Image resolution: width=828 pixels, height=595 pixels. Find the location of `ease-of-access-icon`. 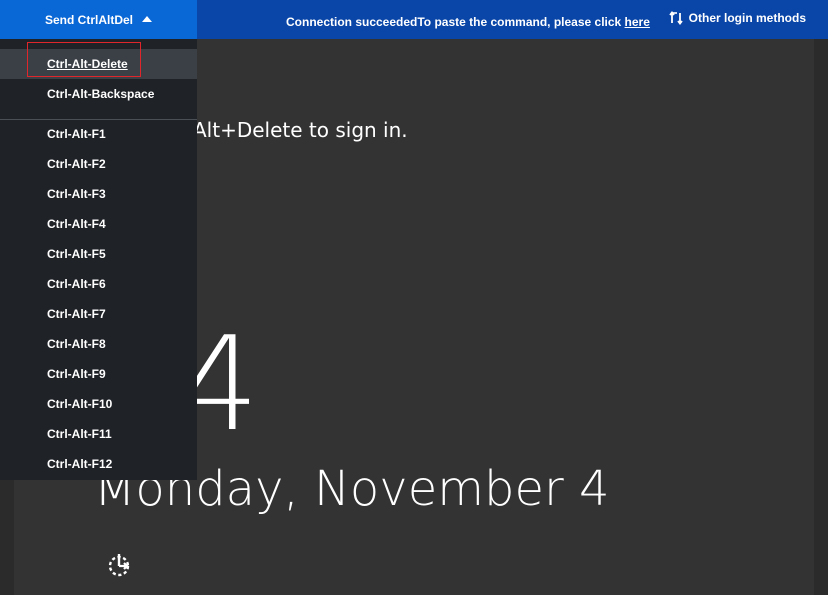

ease-of-access-icon is located at coordinates (119, 565).